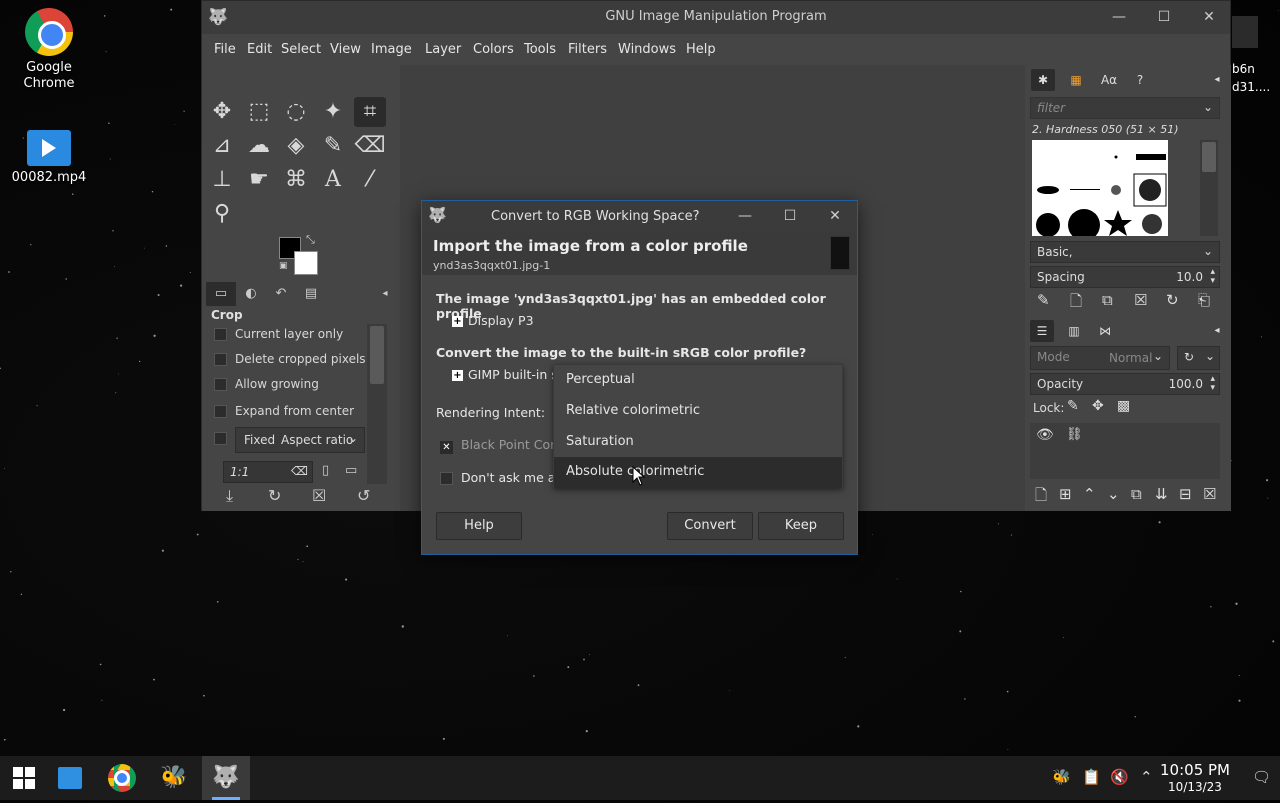 The width and height of the screenshot is (1280, 803). Describe the element at coordinates (284, 414) in the screenshot. I see `option-expand-from-center: Expand from center` at that location.